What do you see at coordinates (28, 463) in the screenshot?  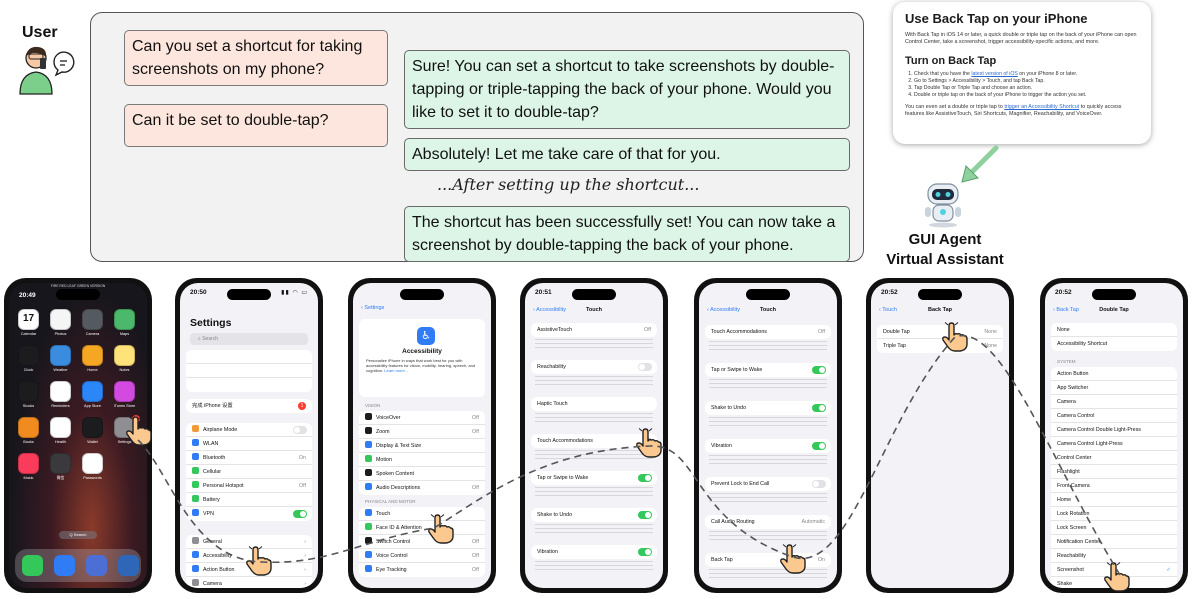 I see `app-icon-music` at bounding box center [28, 463].